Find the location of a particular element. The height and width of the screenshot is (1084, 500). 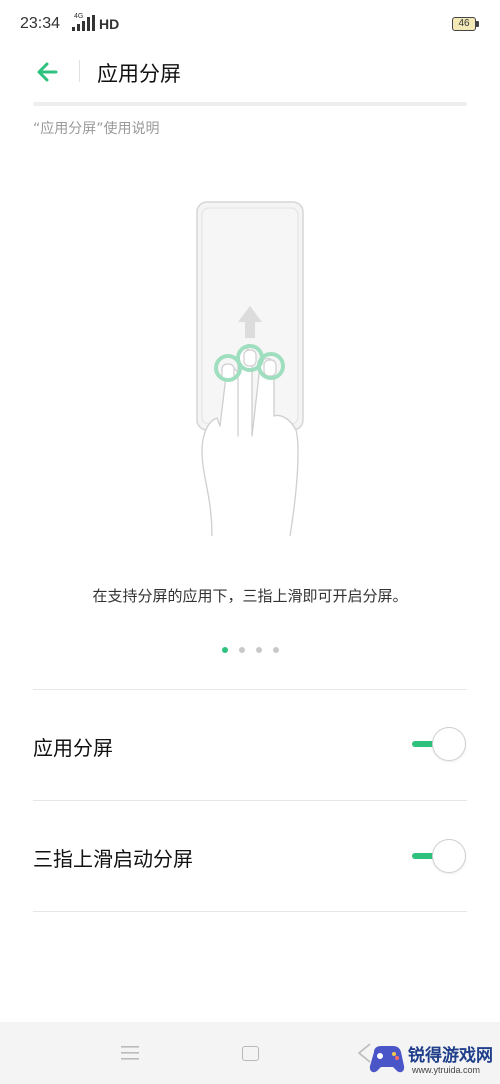

guide-instruction: 在支持分屏的应用下，三指上滑即可开启分屏。 is located at coordinates (250, 596).